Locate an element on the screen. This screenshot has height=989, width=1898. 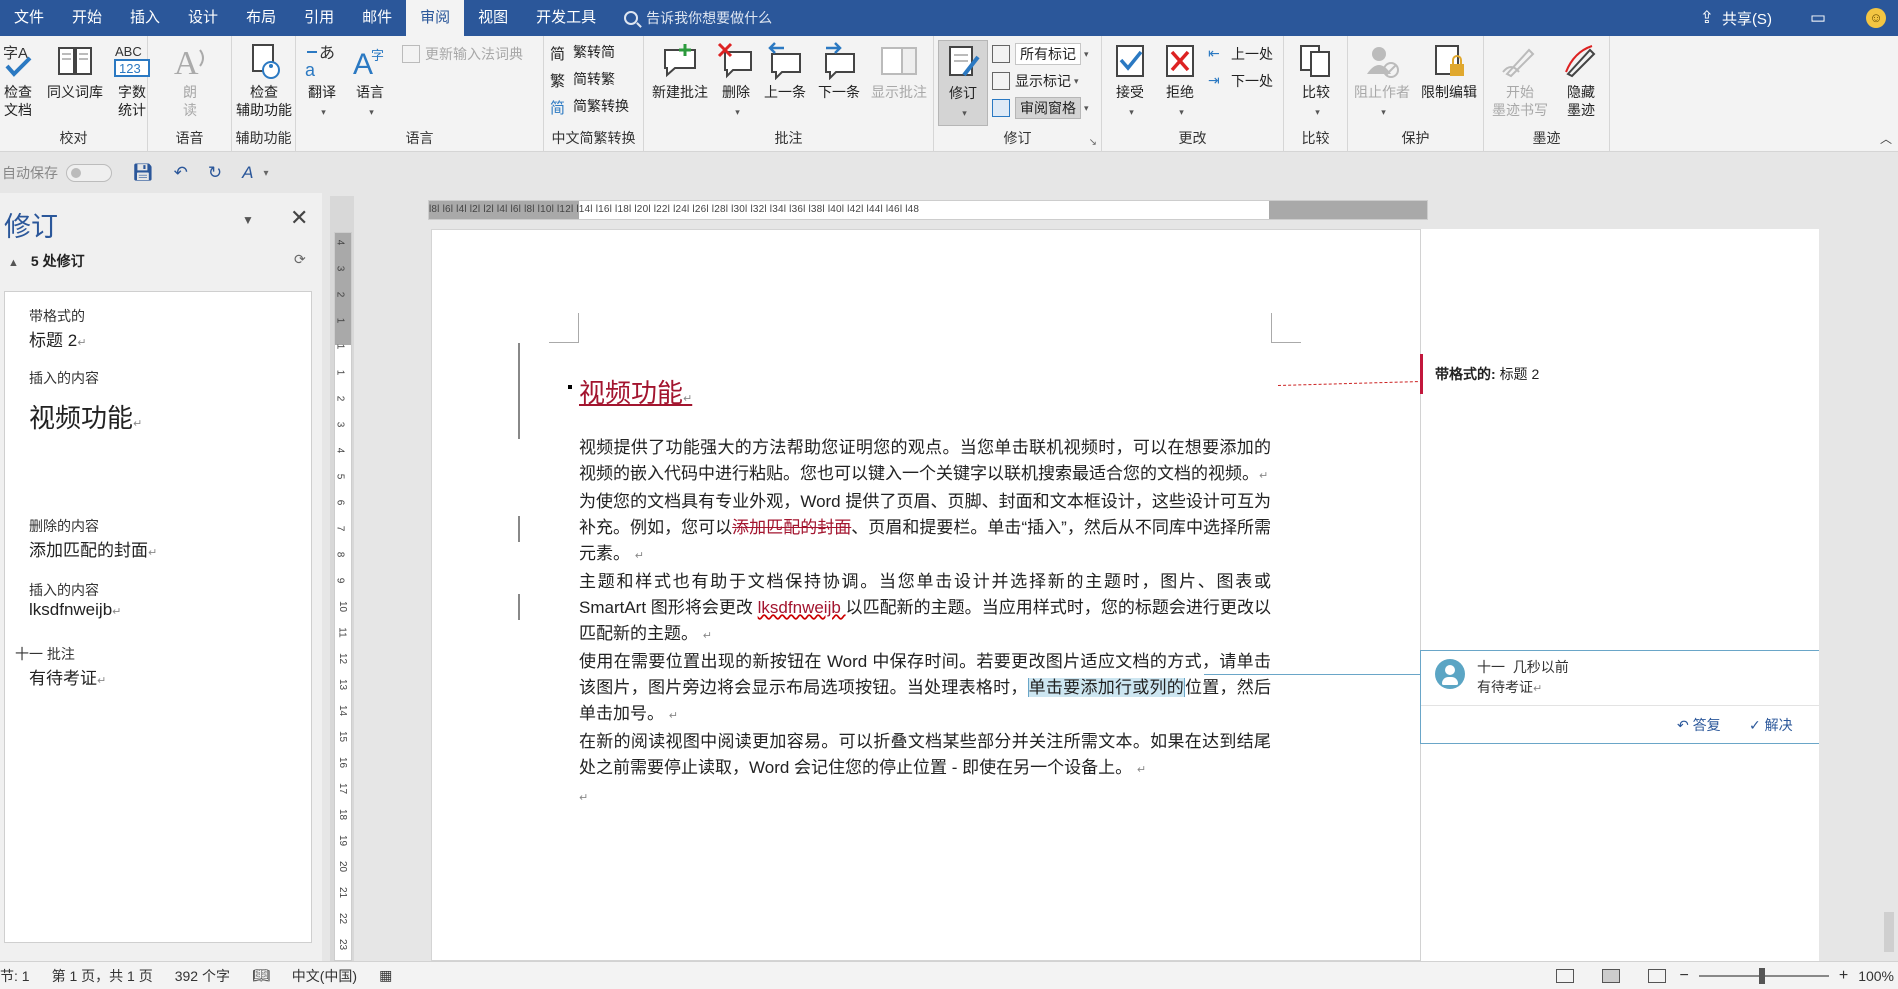
word-count-button: ABC 123 字数 统计 is located at coordinates (132, 80).